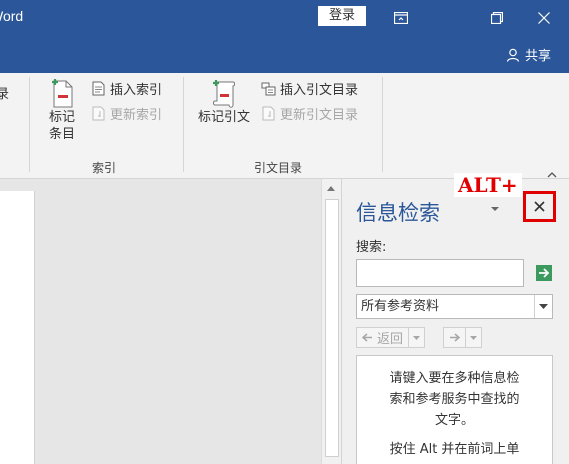 The height and width of the screenshot is (464, 569). Describe the element at coordinates (552, 175) in the screenshot. I see `chevron-up-icon` at that location.